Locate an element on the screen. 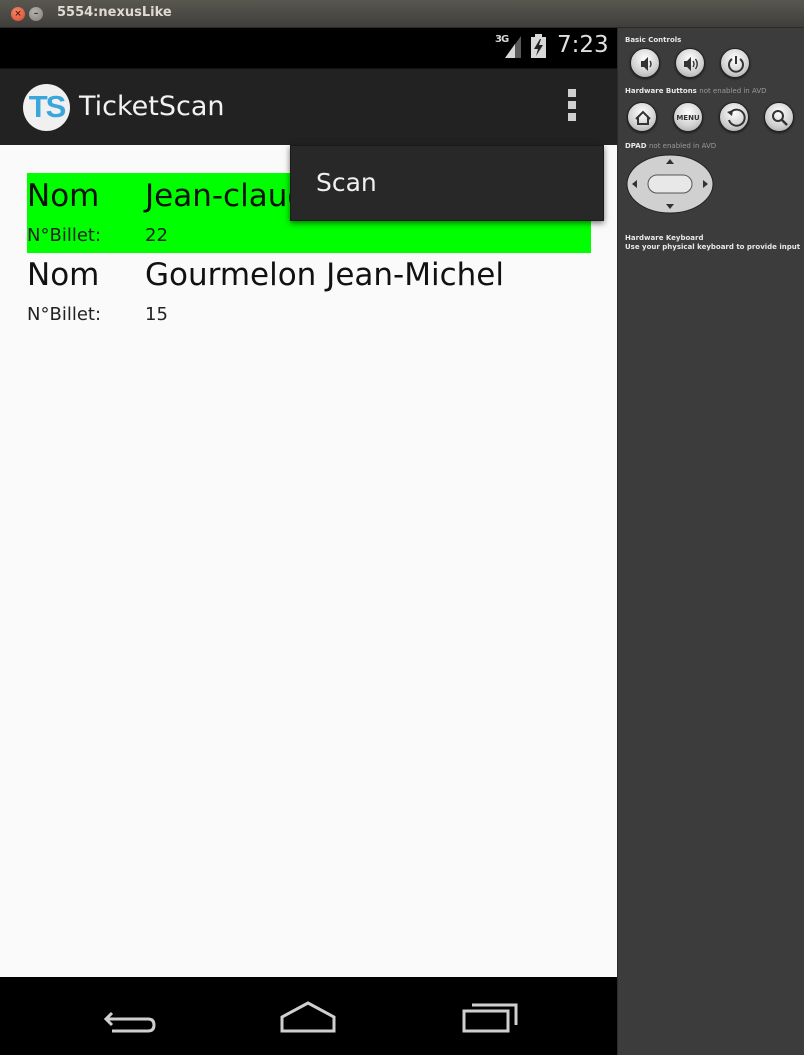 This screenshot has height=1055, width=804. volume-down-button is located at coordinates (645, 63).